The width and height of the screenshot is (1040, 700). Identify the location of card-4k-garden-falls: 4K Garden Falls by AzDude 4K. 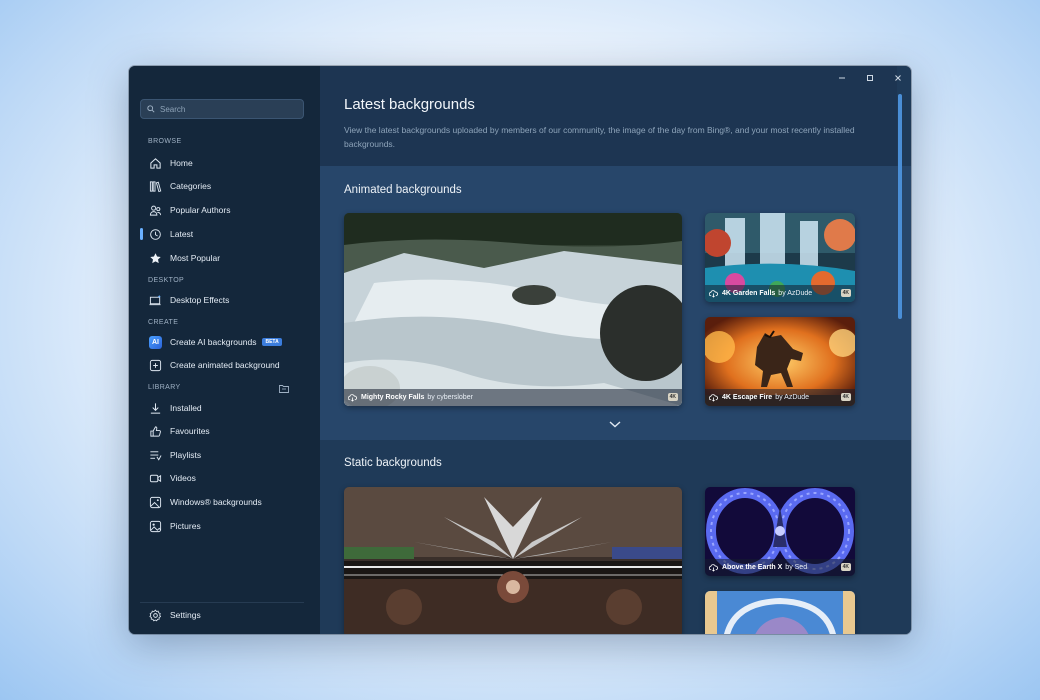
(780, 257).